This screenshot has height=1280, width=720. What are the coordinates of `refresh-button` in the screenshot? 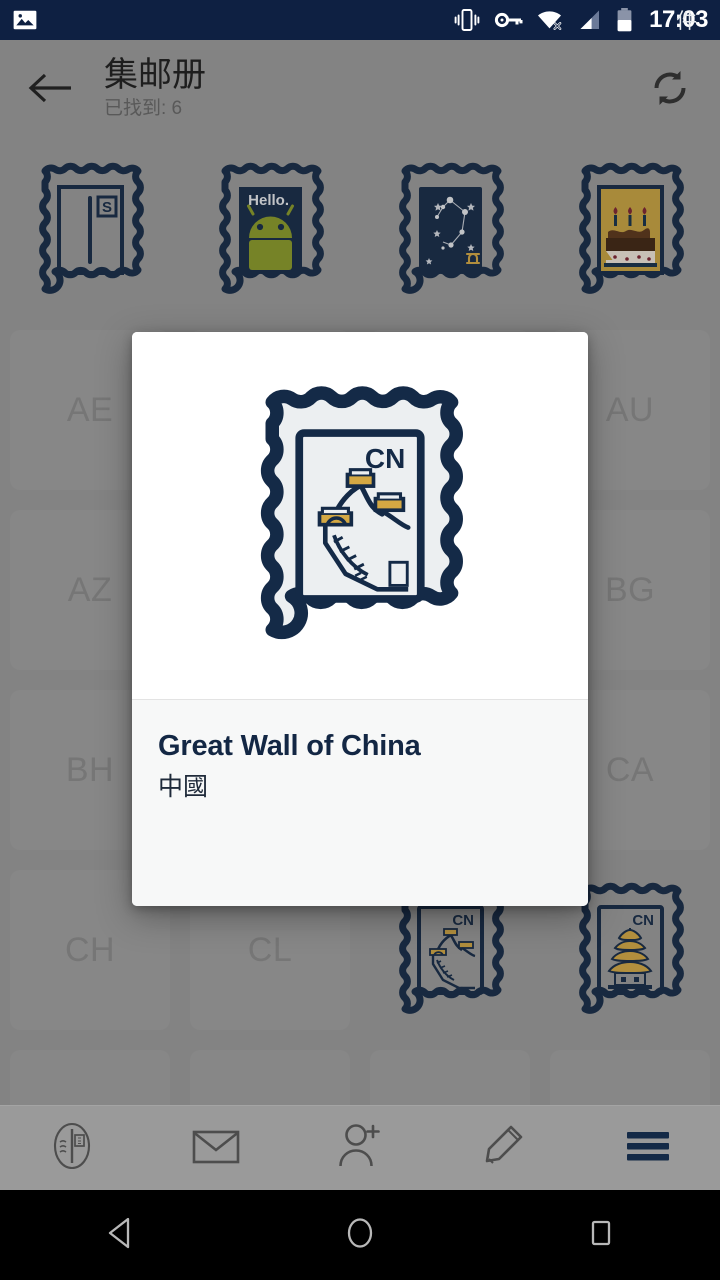 It's located at (670, 90).